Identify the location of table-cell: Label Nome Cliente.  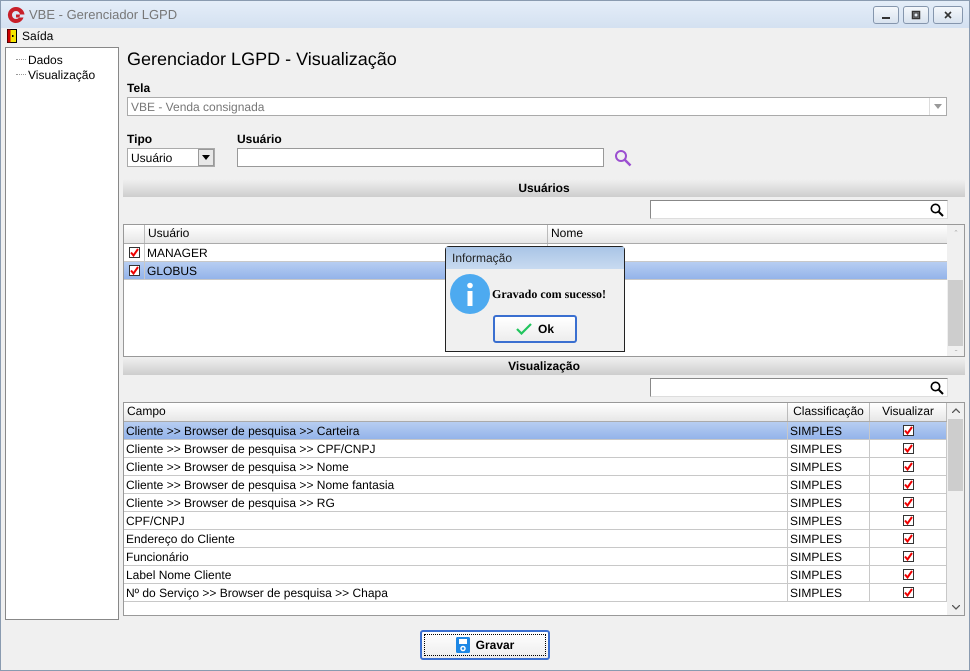
(179, 575).